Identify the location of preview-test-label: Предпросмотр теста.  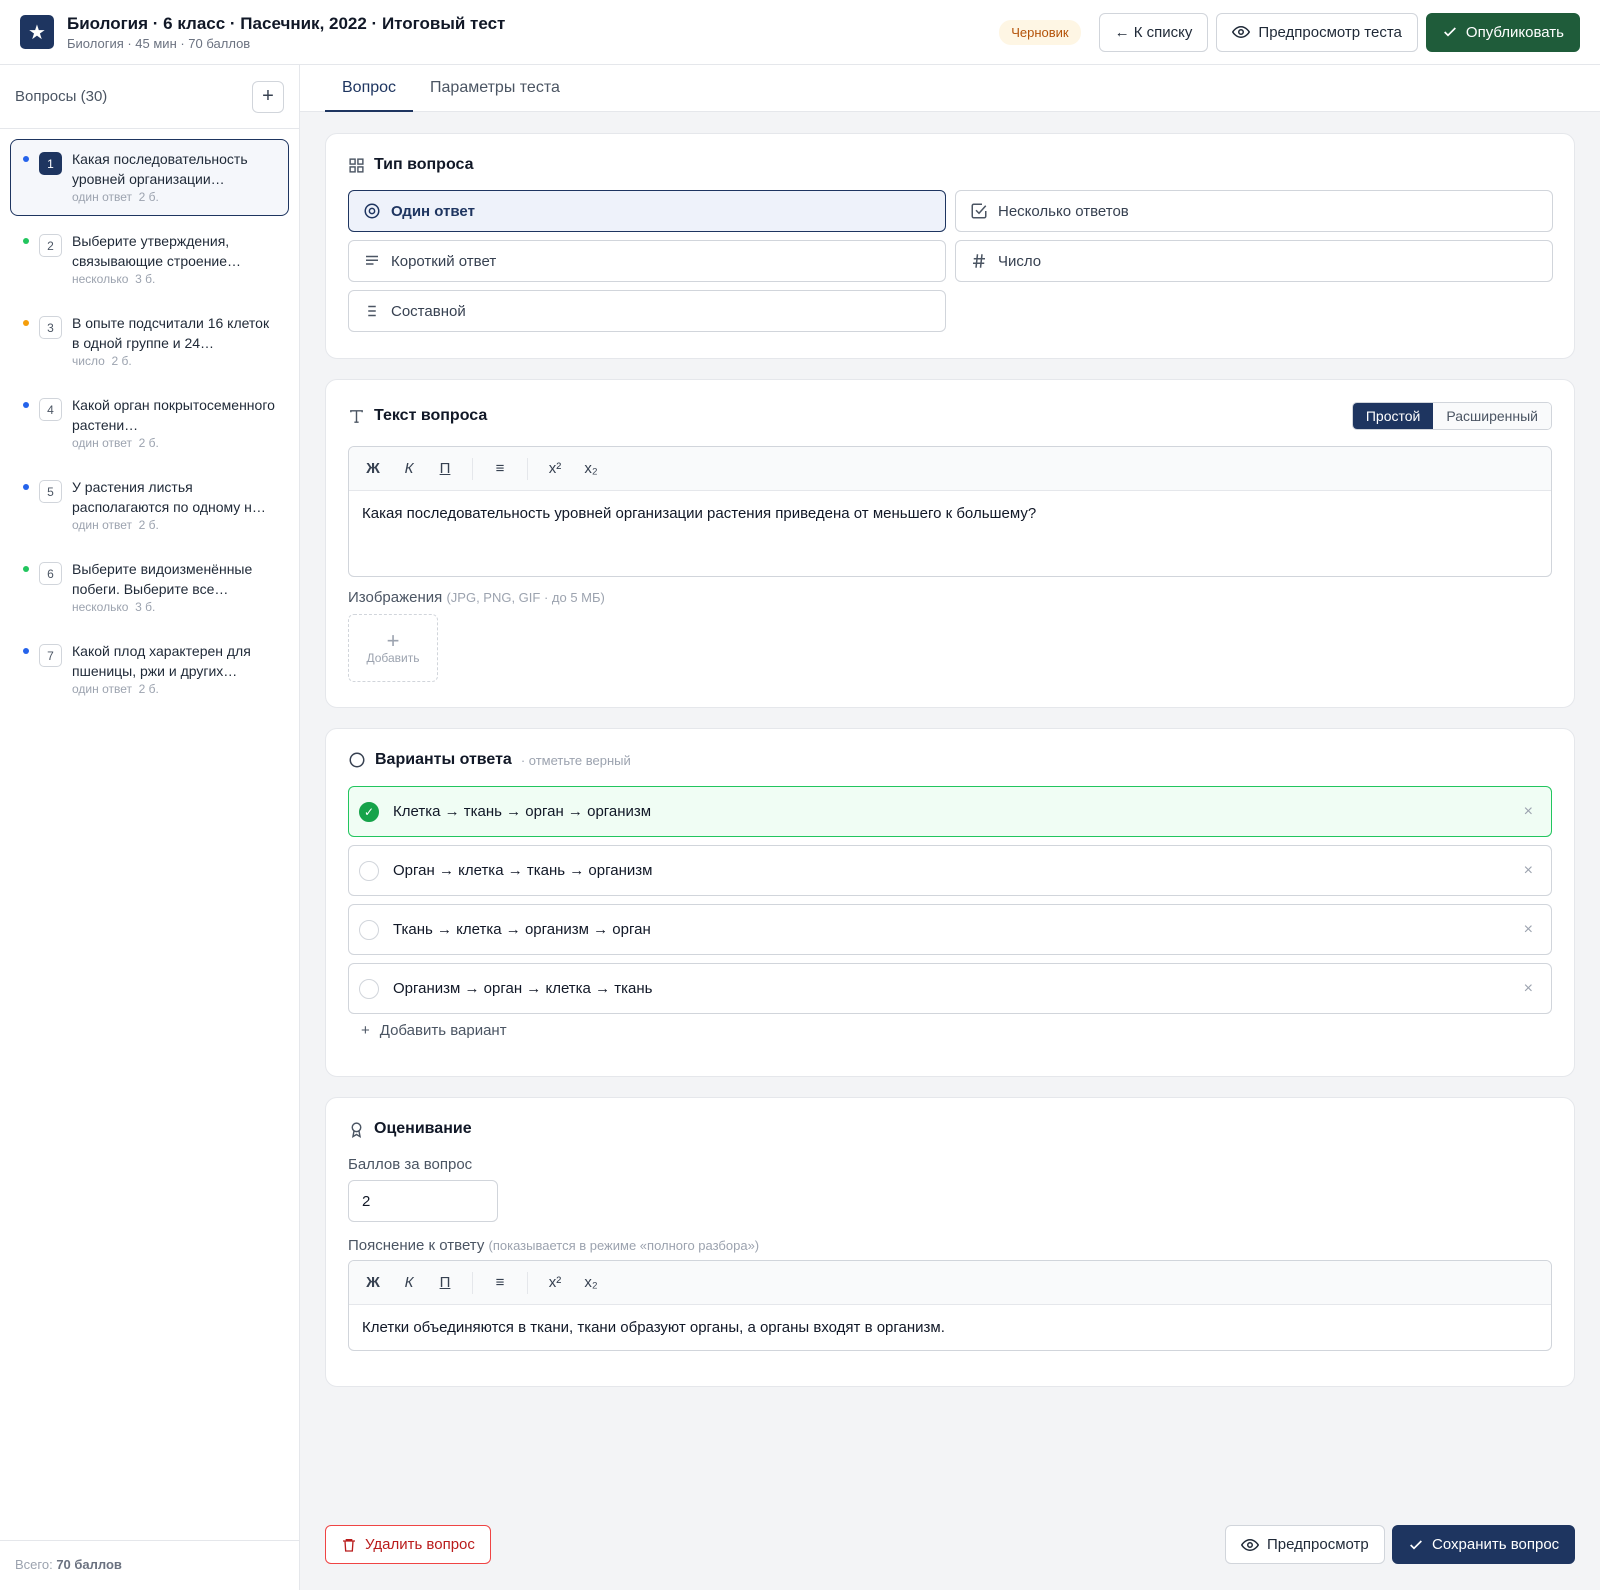
(1330, 32).